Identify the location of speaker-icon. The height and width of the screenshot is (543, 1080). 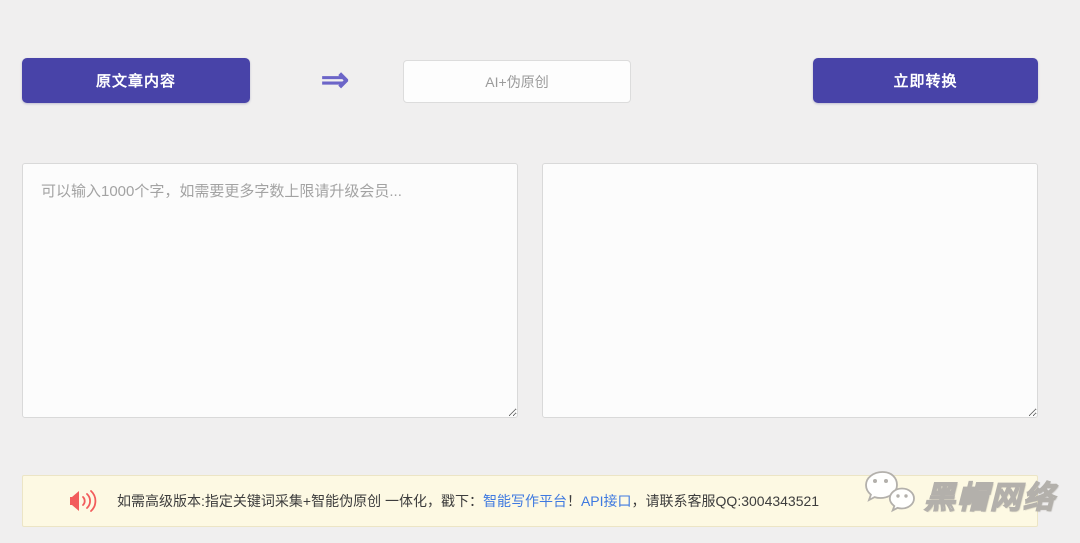
(83, 501).